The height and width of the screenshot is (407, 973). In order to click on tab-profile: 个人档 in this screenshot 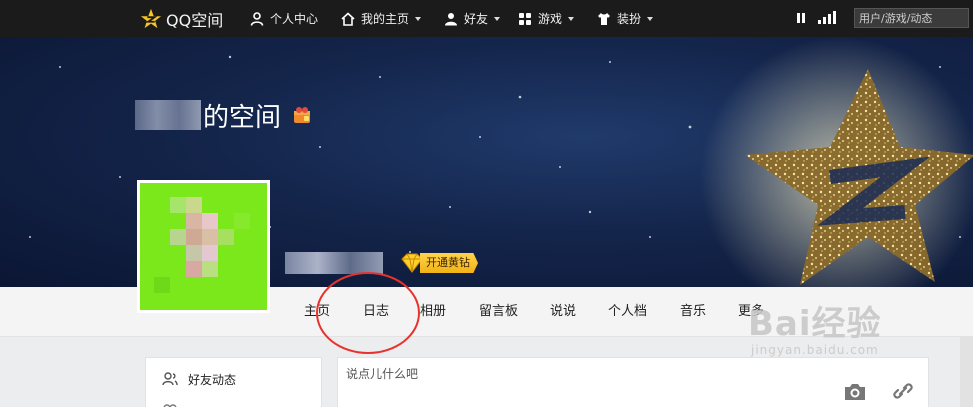, I will do `click(627, 312)`.